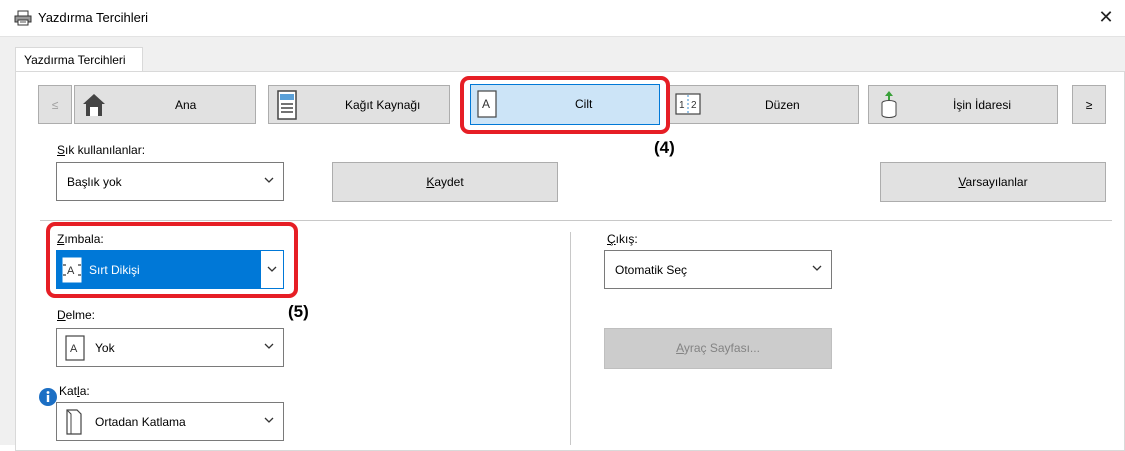 This screenshot has height=451, width=1125. Describe the element at coordinates (94, 105) in the screenshot. I see `home-icon` at that location.